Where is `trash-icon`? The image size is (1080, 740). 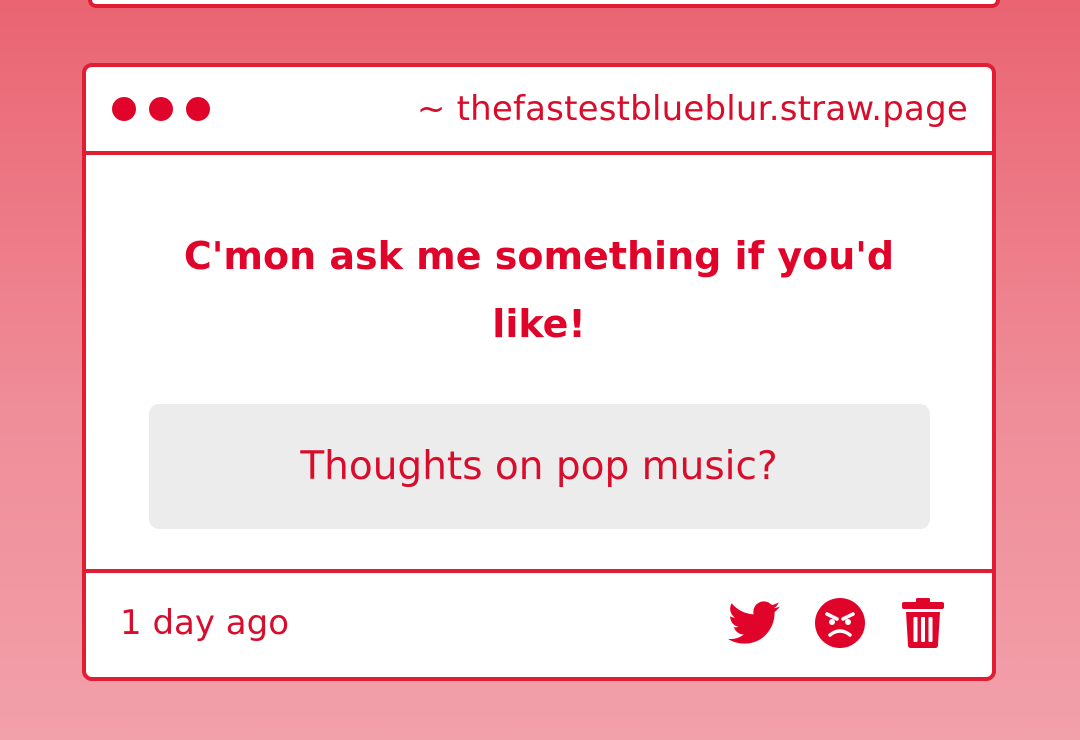
trash-icon is located at coordinates (923, 623).